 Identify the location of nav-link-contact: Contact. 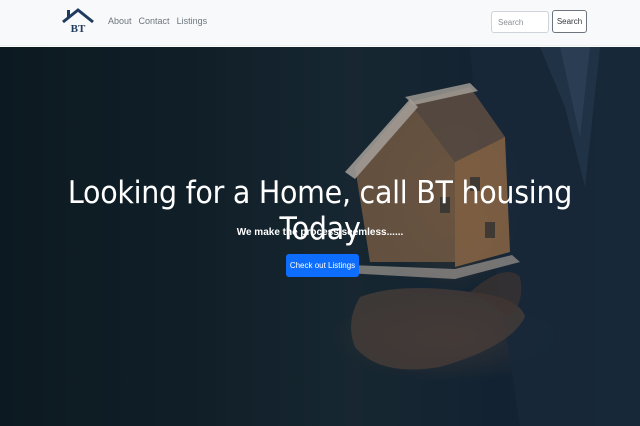
(154, 21).